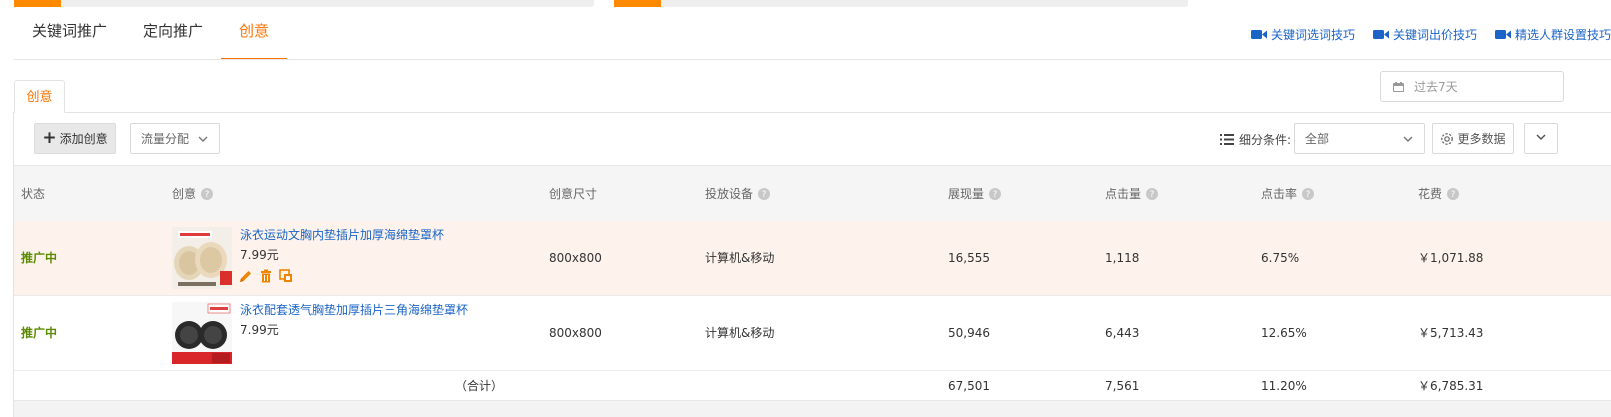  I want to click on gear-icon, so click(1447, 139).